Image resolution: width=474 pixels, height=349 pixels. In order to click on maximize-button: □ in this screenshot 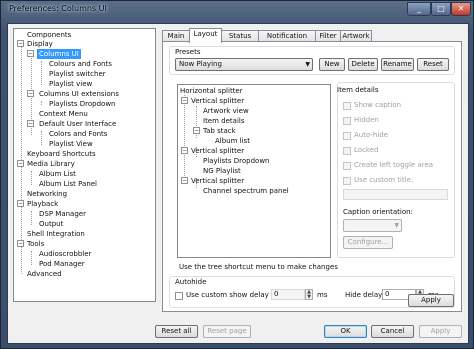, I will do `click(441, 9)`.